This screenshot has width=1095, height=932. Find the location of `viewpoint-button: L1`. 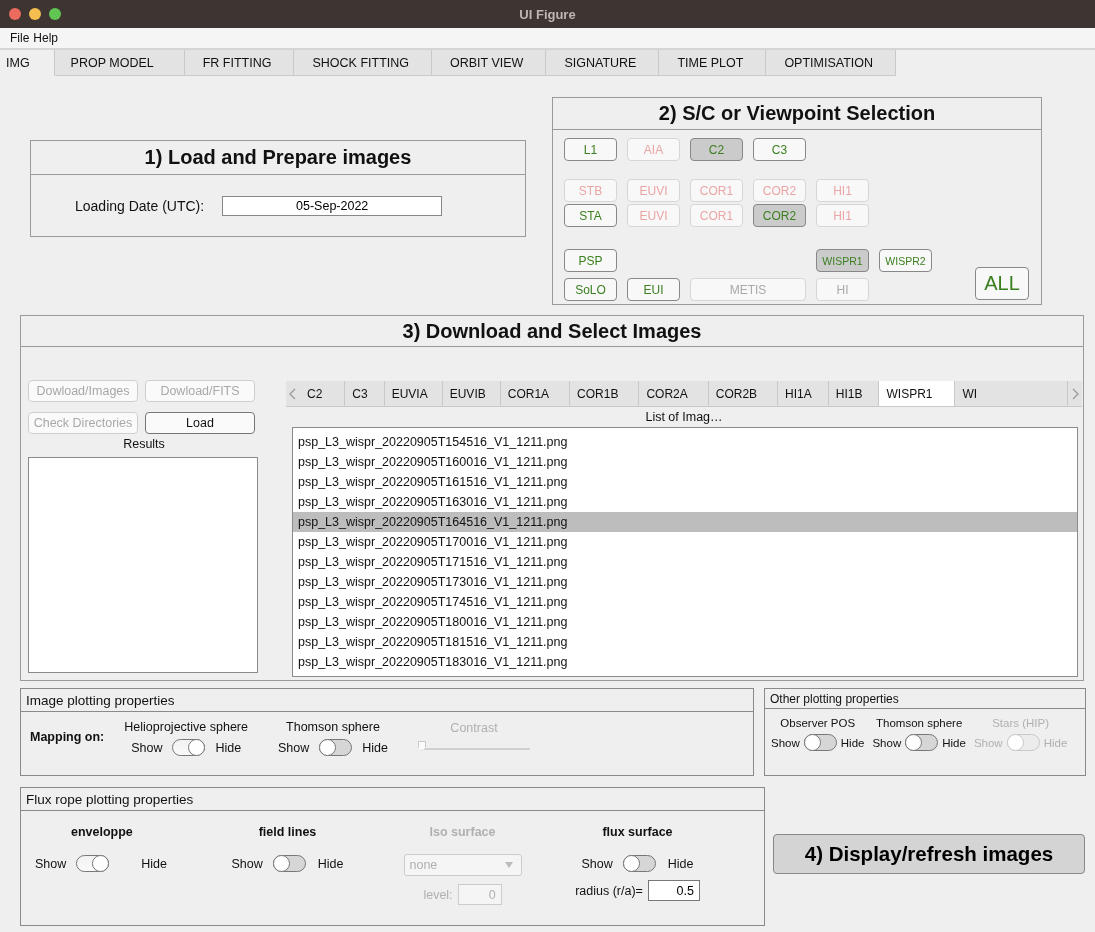

viewpoint-button: L1 is located at coordinates (590, 149).